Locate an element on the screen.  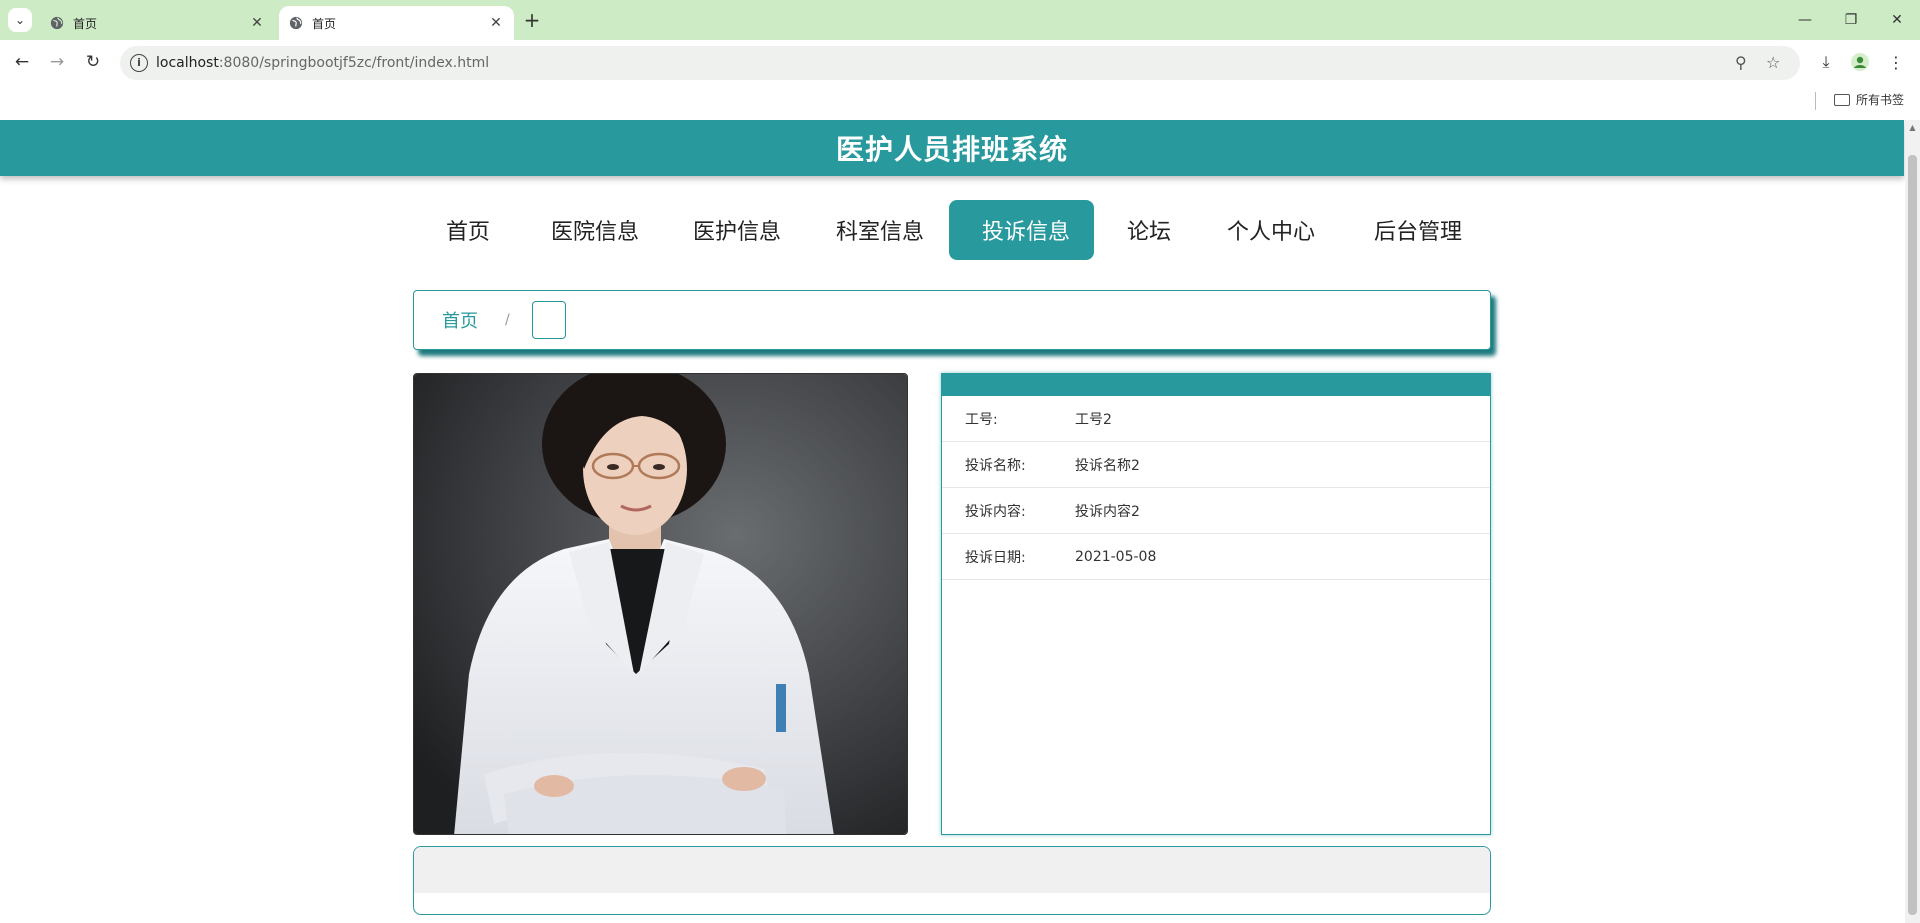
more-menu-icon: ⋮ is located at coordinates (1896, 62).